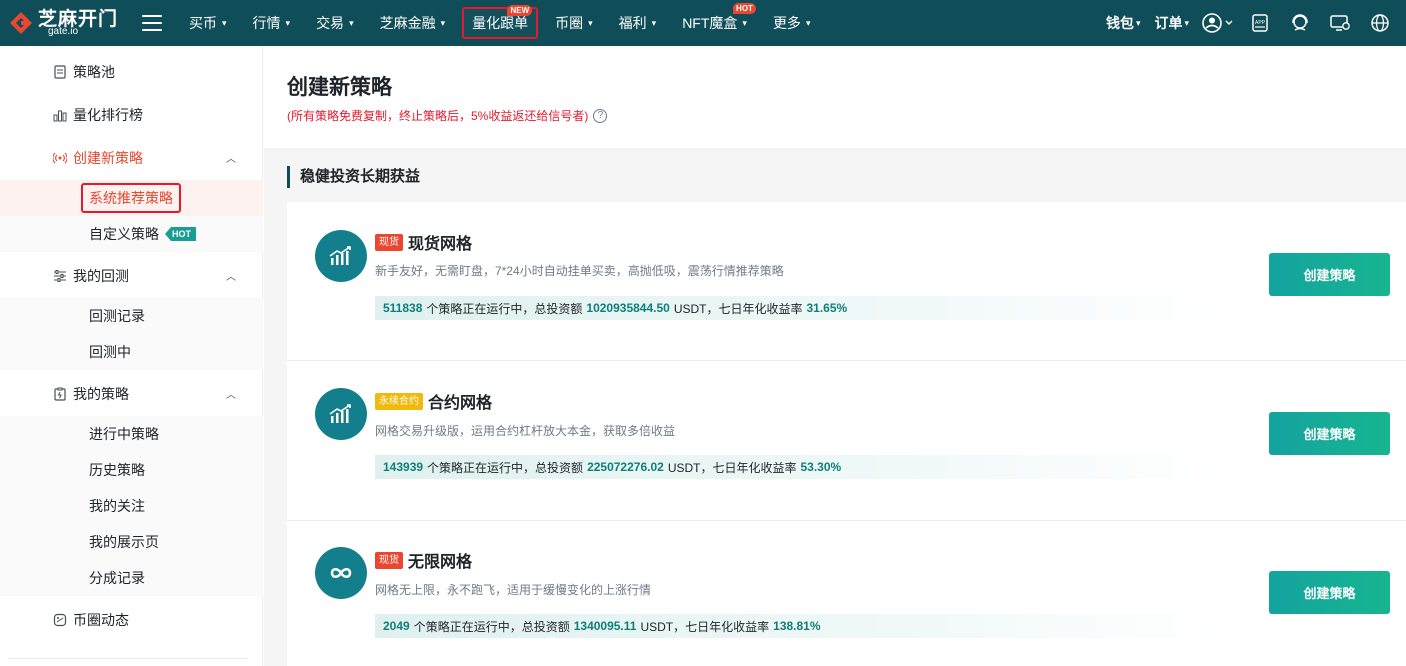 The height and width of the screenshot is (666, 1406). I want to click on wallet-menu: 钱包 ▾, so click(1123, 23).